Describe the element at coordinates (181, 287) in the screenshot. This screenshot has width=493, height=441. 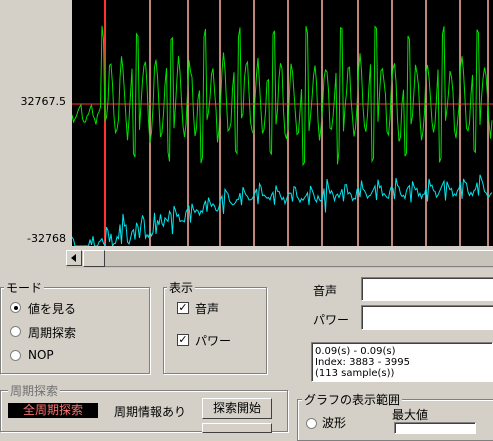
I see `display-group-title: 表示` at that location.